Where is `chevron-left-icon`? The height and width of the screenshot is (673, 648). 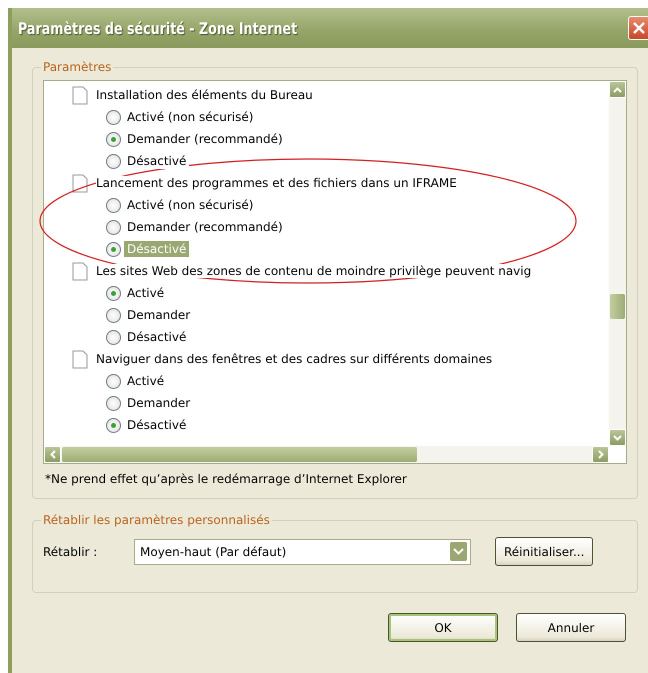
chevron-left-icon is located at coordinates (53, 454).